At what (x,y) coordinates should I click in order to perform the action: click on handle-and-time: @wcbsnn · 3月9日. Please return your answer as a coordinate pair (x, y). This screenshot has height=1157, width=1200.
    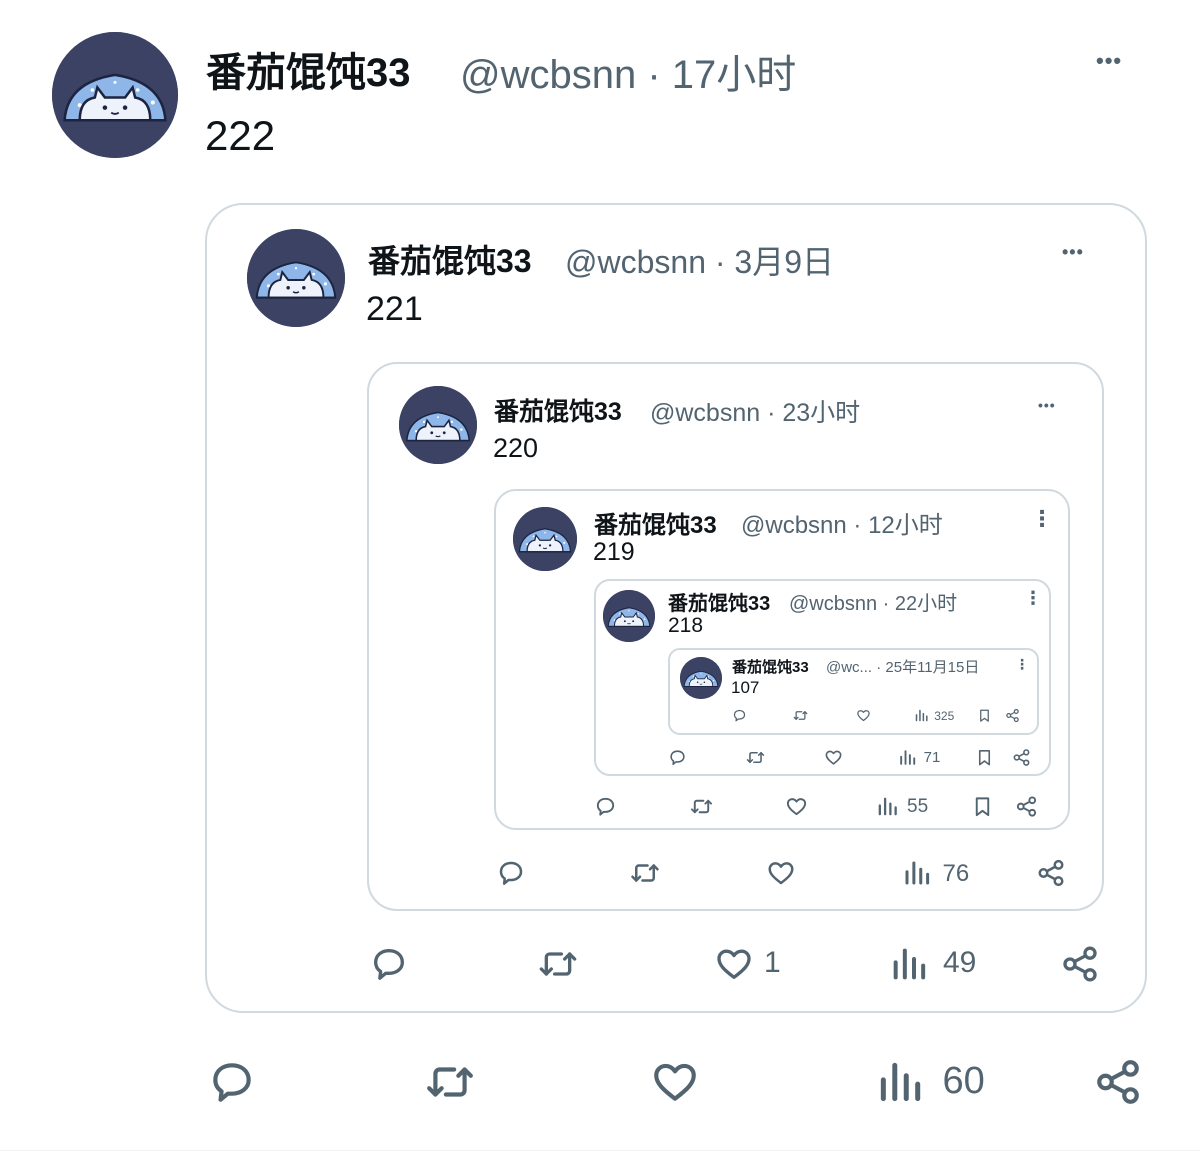
    Looking at the image, I should click on (699, 260).